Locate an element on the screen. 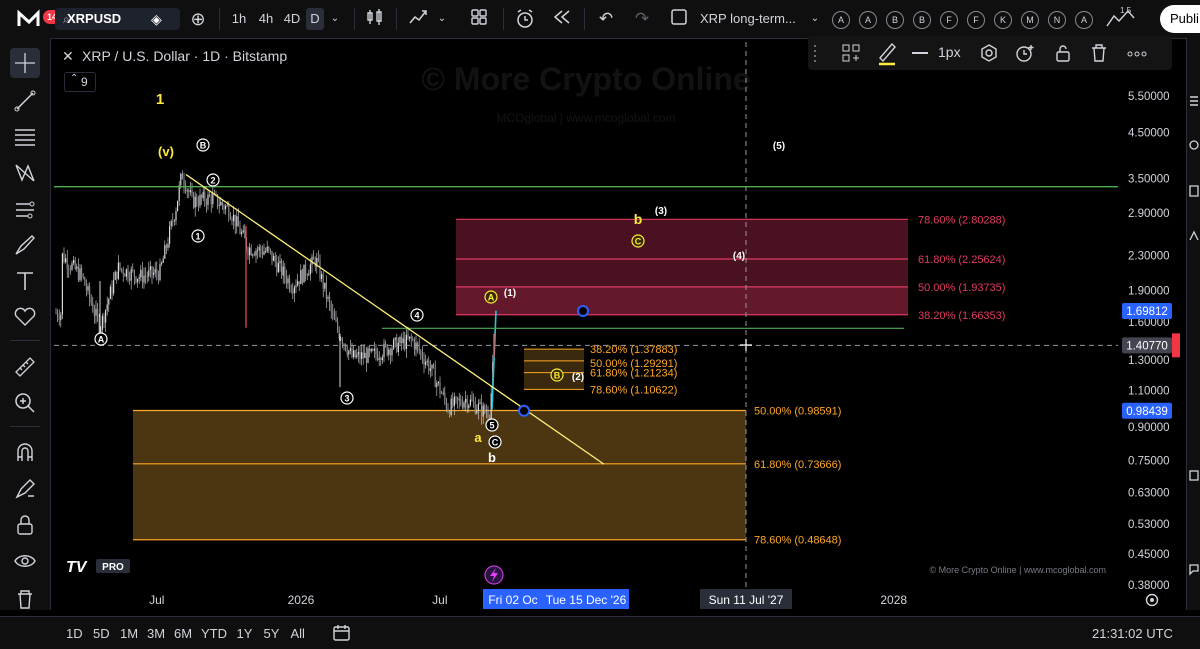 Image resolution: width=1200 pixels, height=649 pixels. price-axis-tick: 3.50000 is located at coordinates (1149, 180).